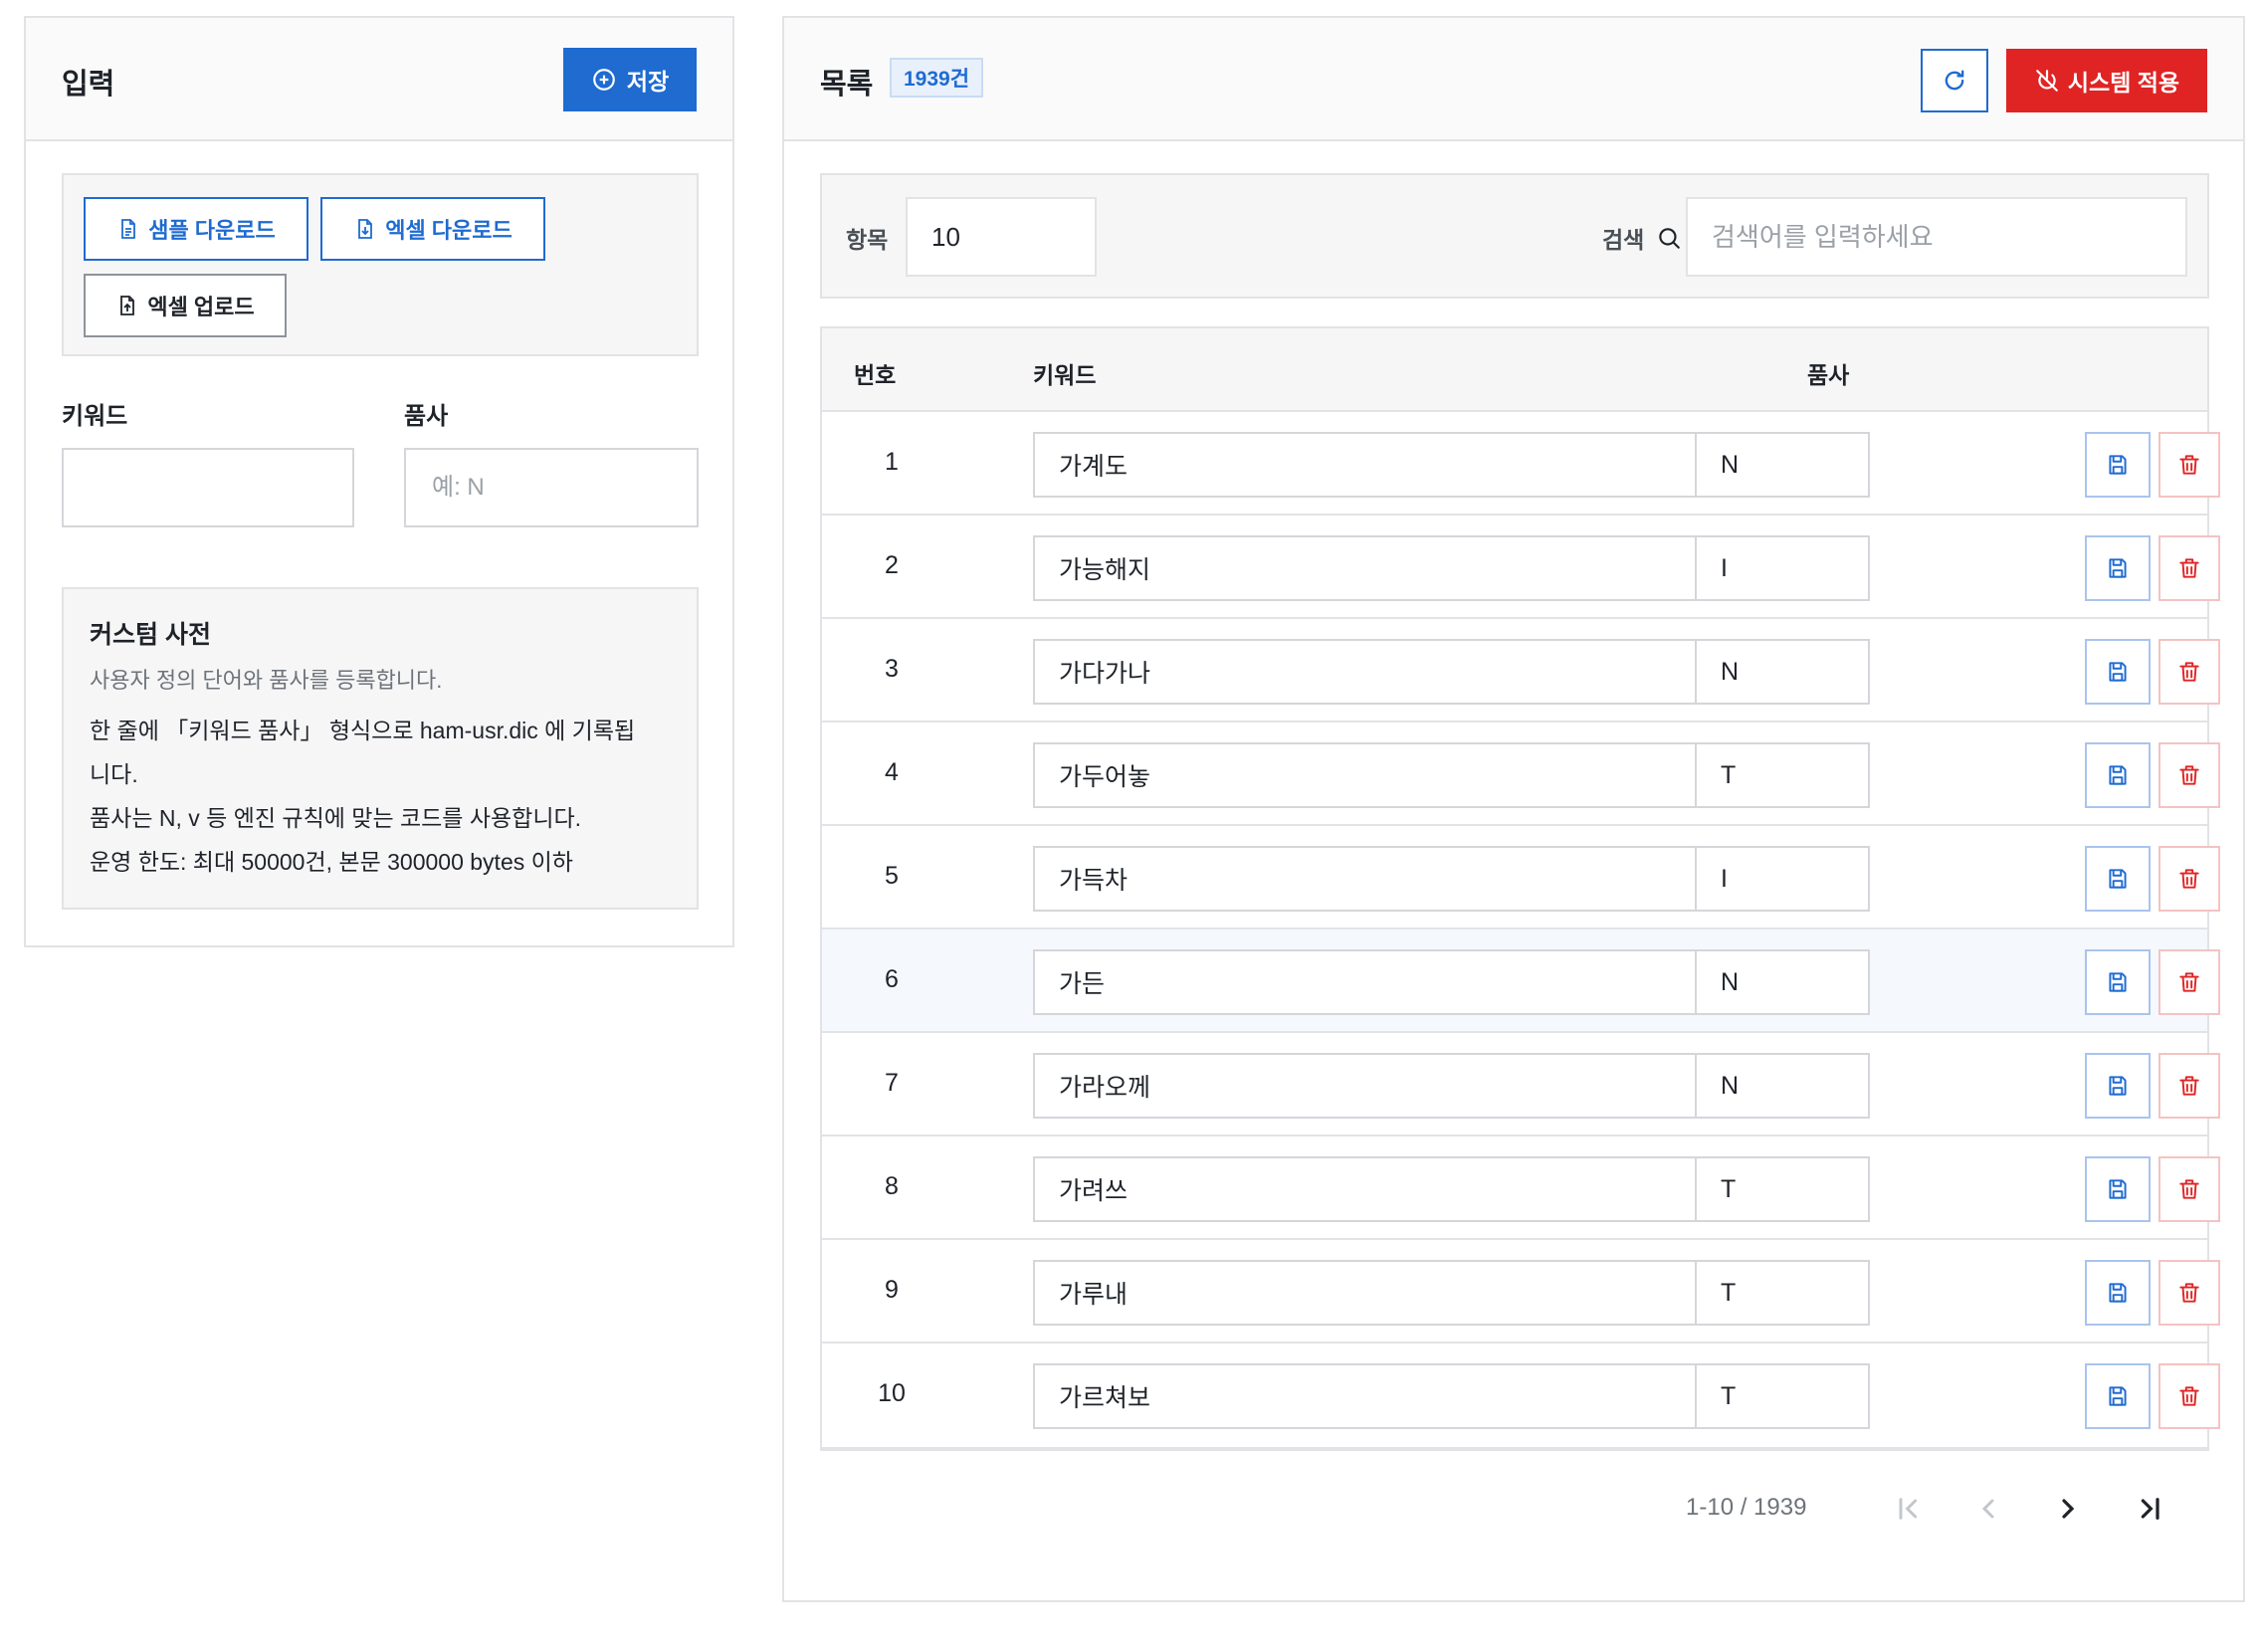  What do you see at coordinates (267, 680) in the screenshot?
I see `info-subtitle: 사용자 정의 단어와 품사를 등록합니다.` at bounding box center [267, 680].